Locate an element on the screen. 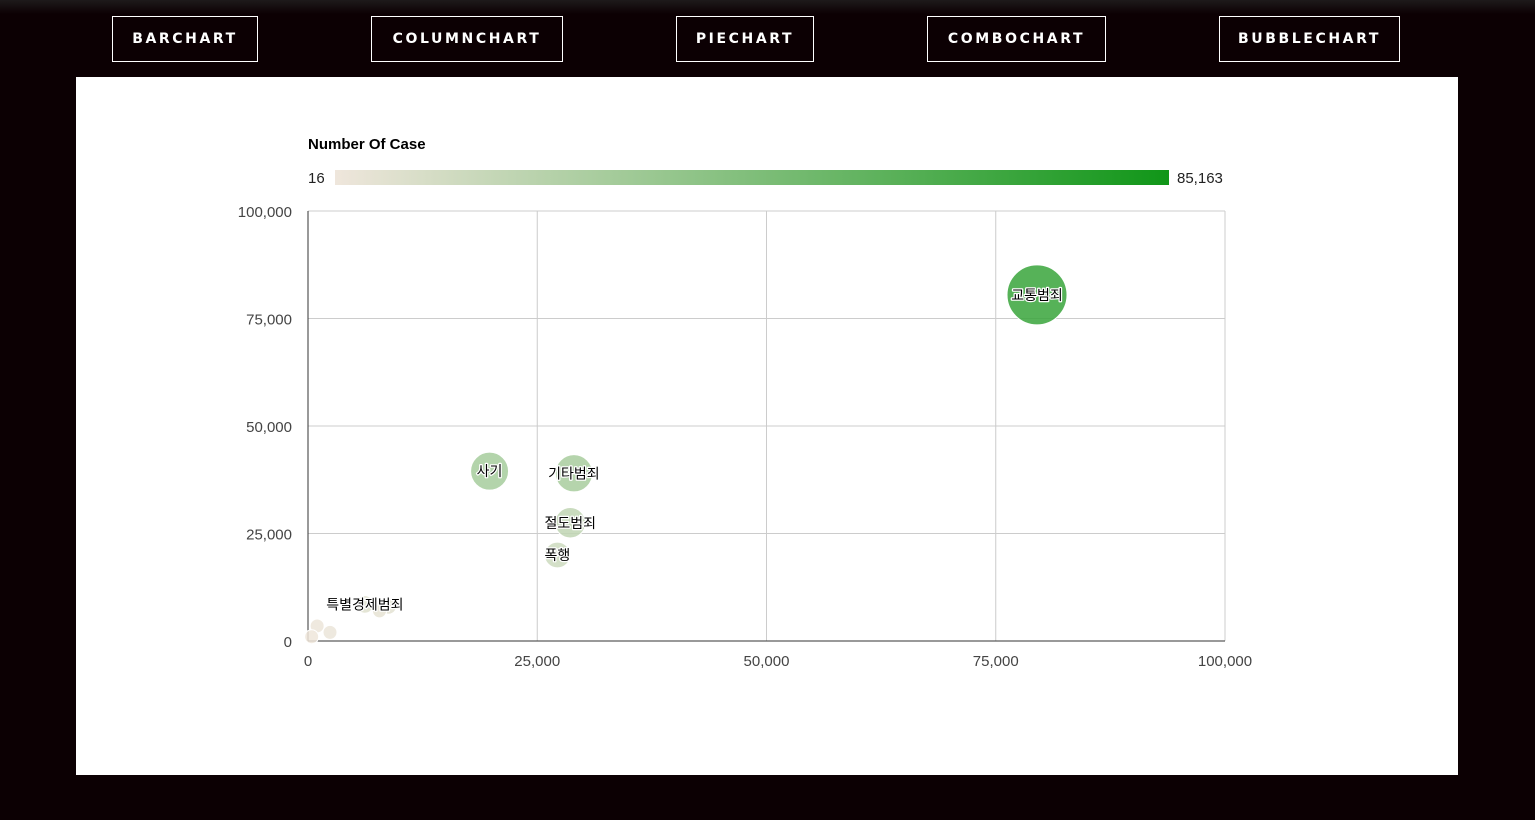 The width and height of the screenshot is (1535, 820). columnchart-button: COLUMNCHART is located at coordinates (467, 39).